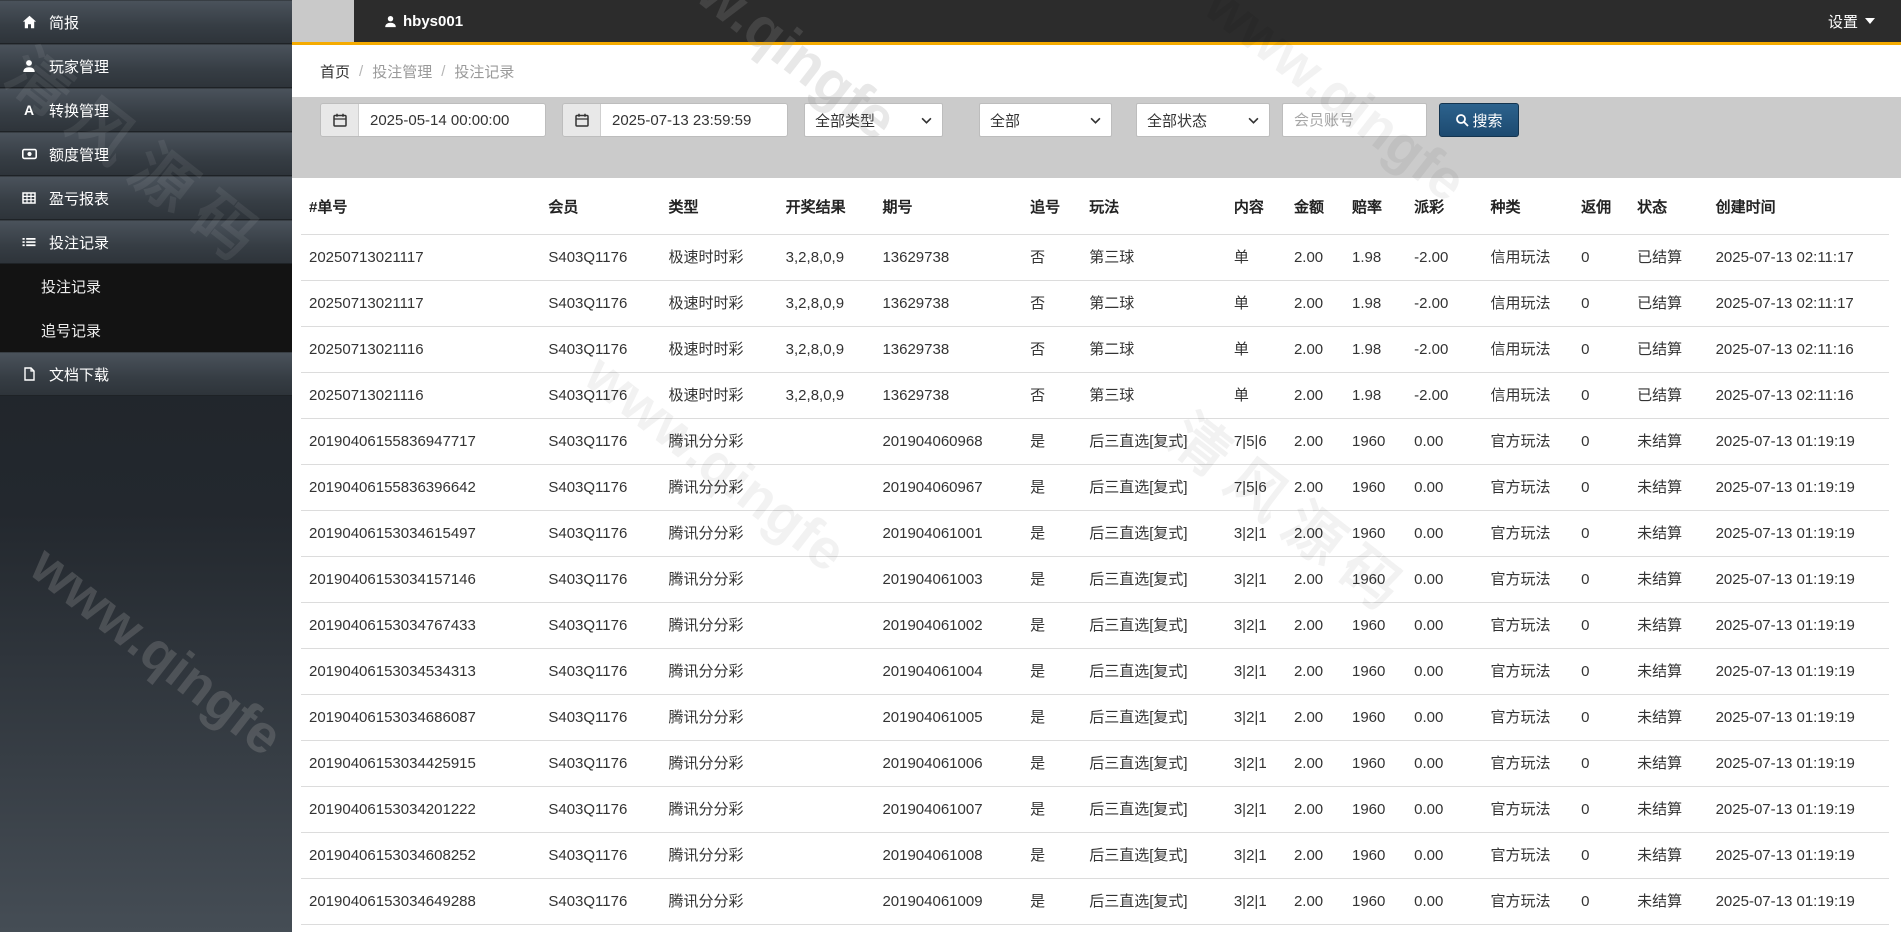 The image size is (1901, 932). I want to click on table-cell: 201904060968, so click(948, 441).